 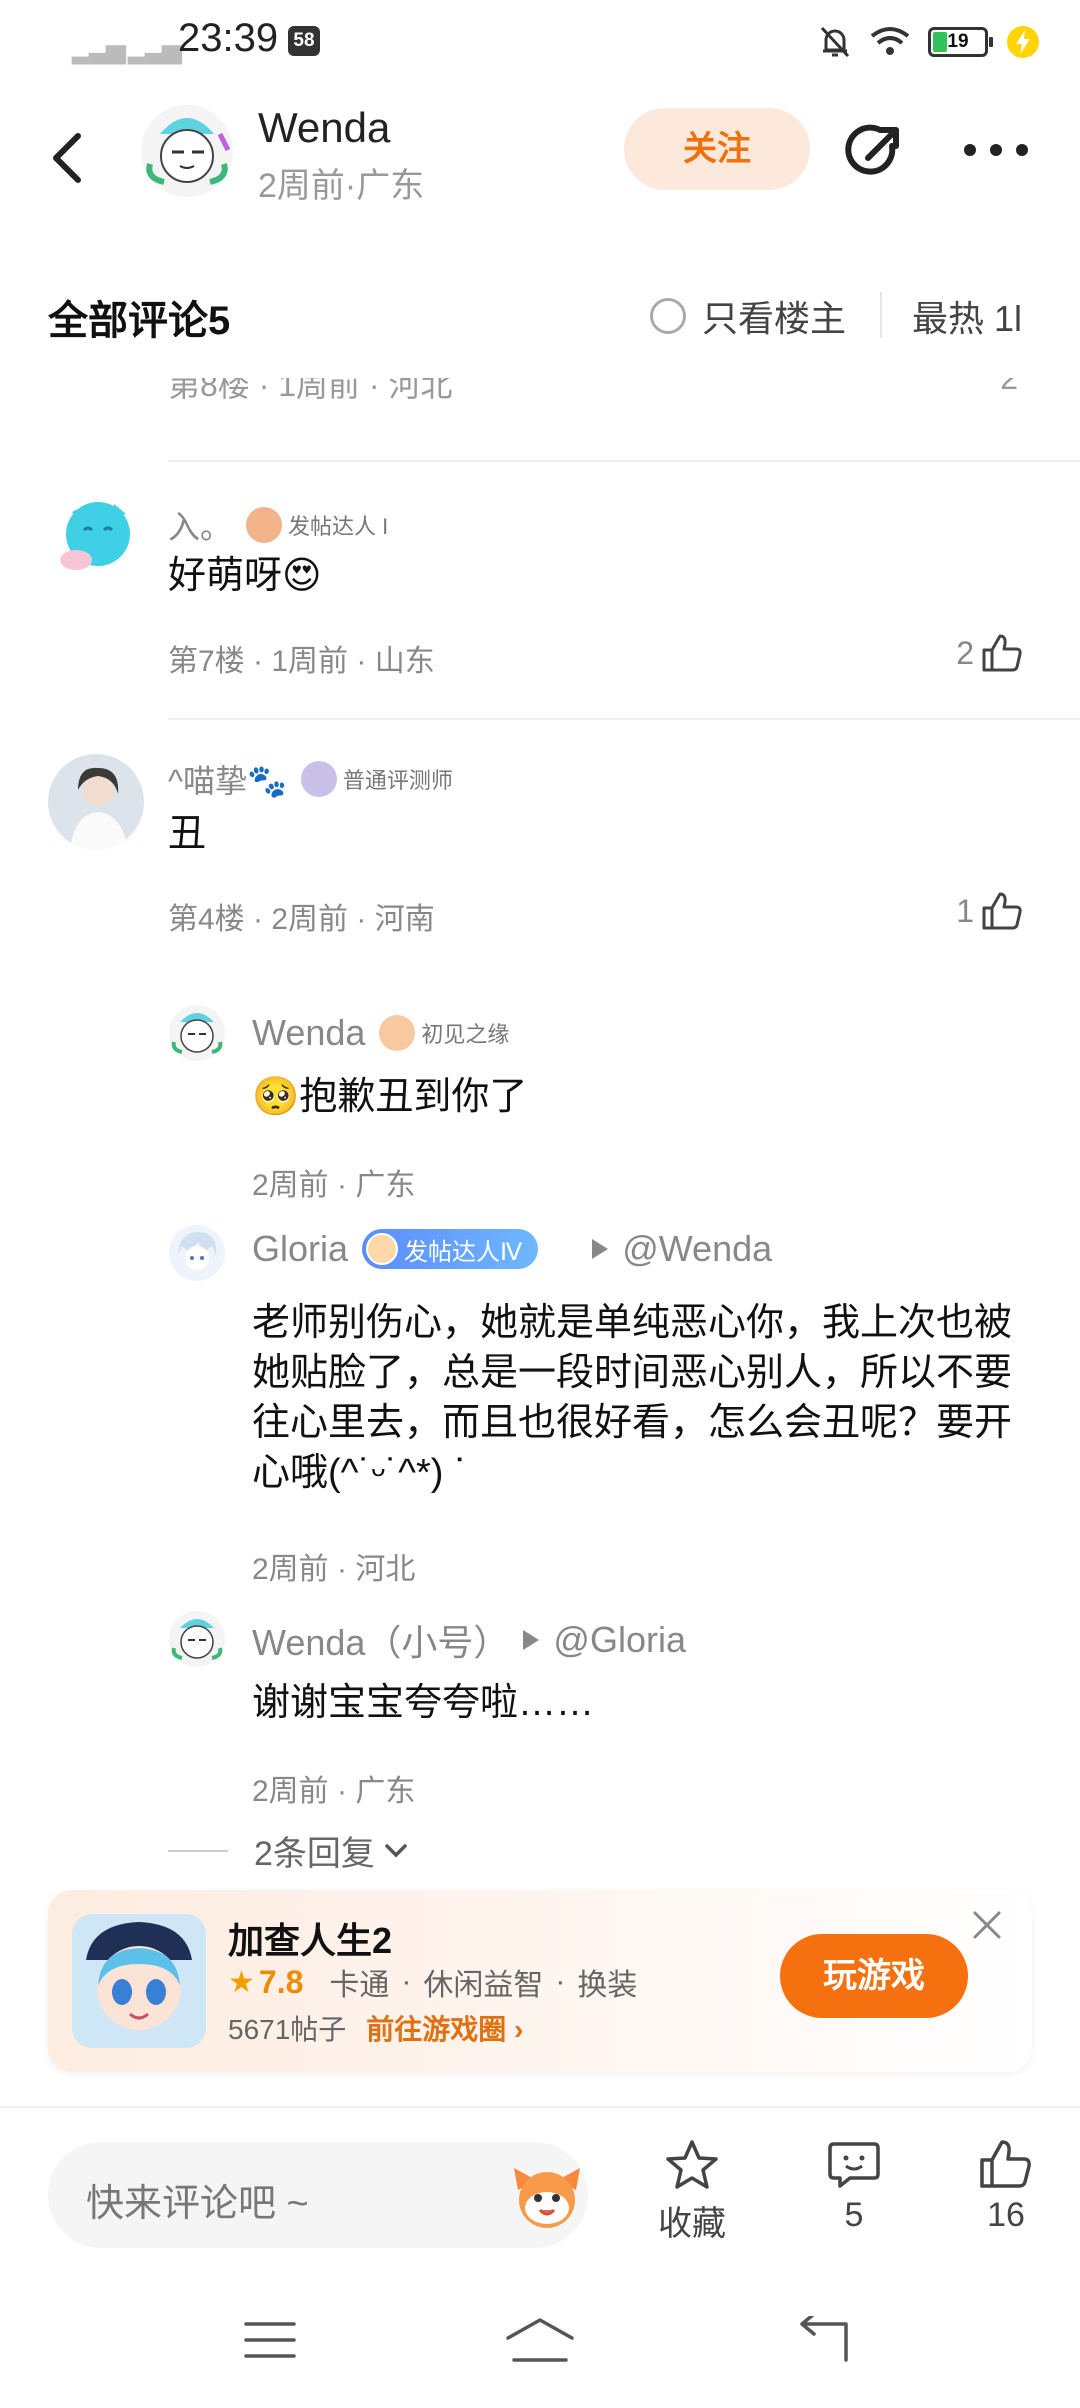 I want to click on more-icon, so click(x=996, y=150).